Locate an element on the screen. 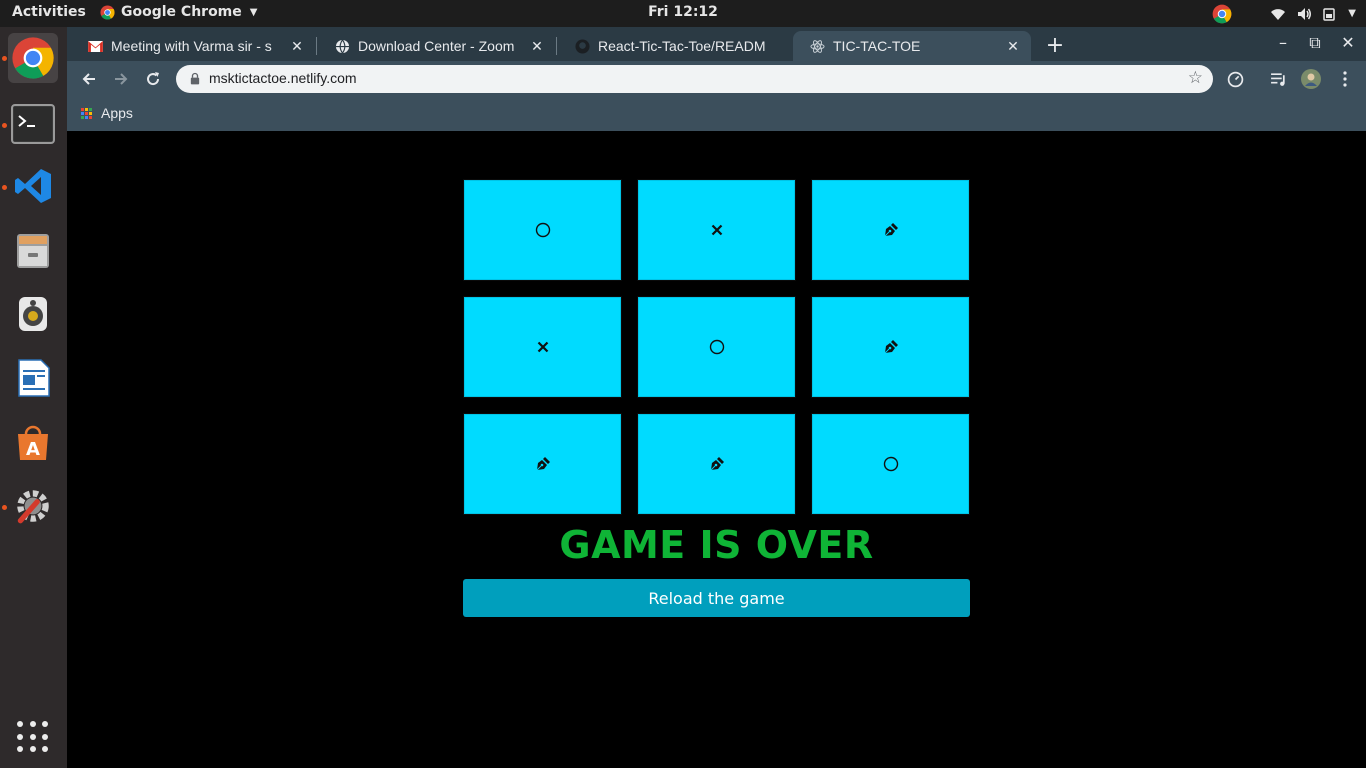  rhythmbox-icon is located at coordinates (33, 314).